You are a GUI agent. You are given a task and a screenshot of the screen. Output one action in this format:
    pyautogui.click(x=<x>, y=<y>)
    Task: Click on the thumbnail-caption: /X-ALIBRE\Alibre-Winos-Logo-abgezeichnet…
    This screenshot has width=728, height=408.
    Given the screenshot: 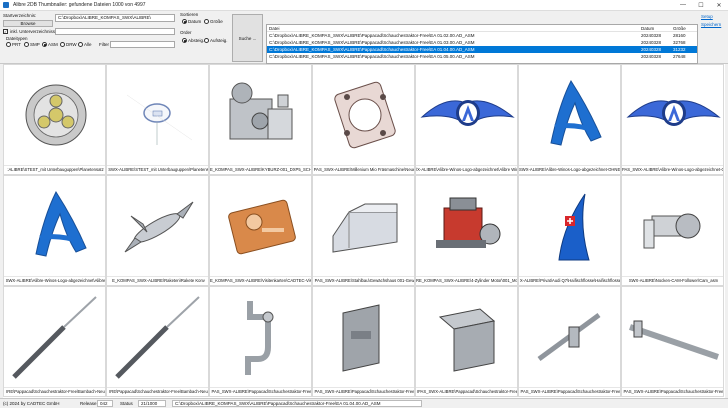 What is the action you would take?
    pyautogui.click(x=467, y=169)
    